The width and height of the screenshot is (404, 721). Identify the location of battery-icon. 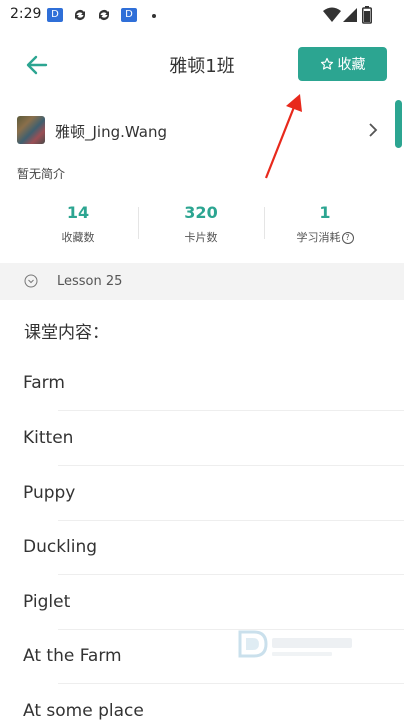
(367, 15).